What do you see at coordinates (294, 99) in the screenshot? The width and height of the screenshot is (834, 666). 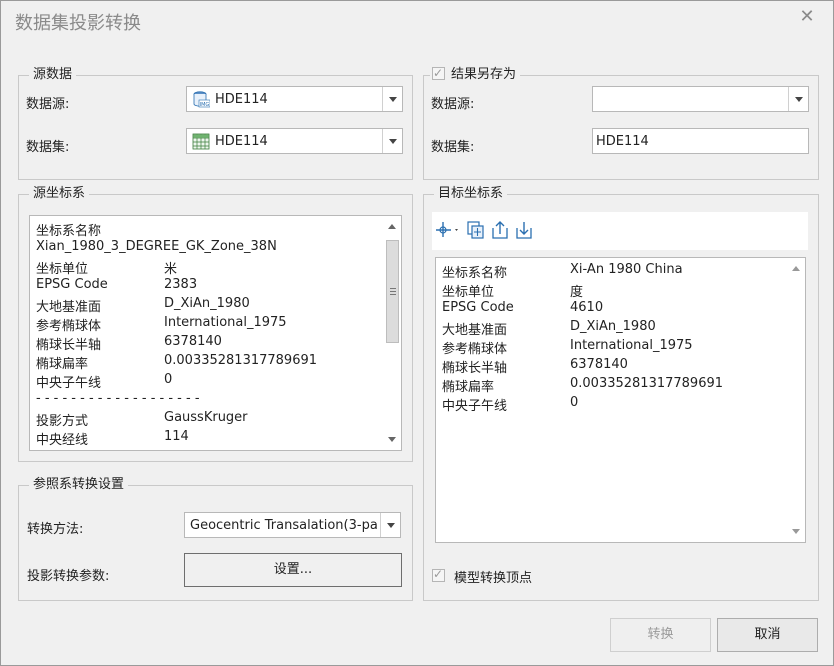 I see `source-datasource-combo: IMG HDE114` at bounding box center [294, 99].